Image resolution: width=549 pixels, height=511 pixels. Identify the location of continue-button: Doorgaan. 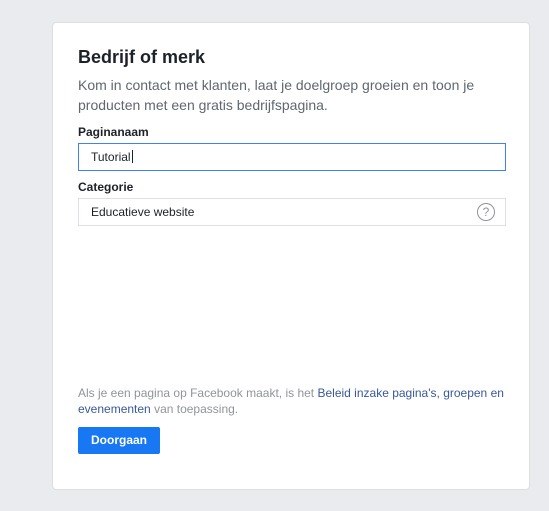
(119, 440).